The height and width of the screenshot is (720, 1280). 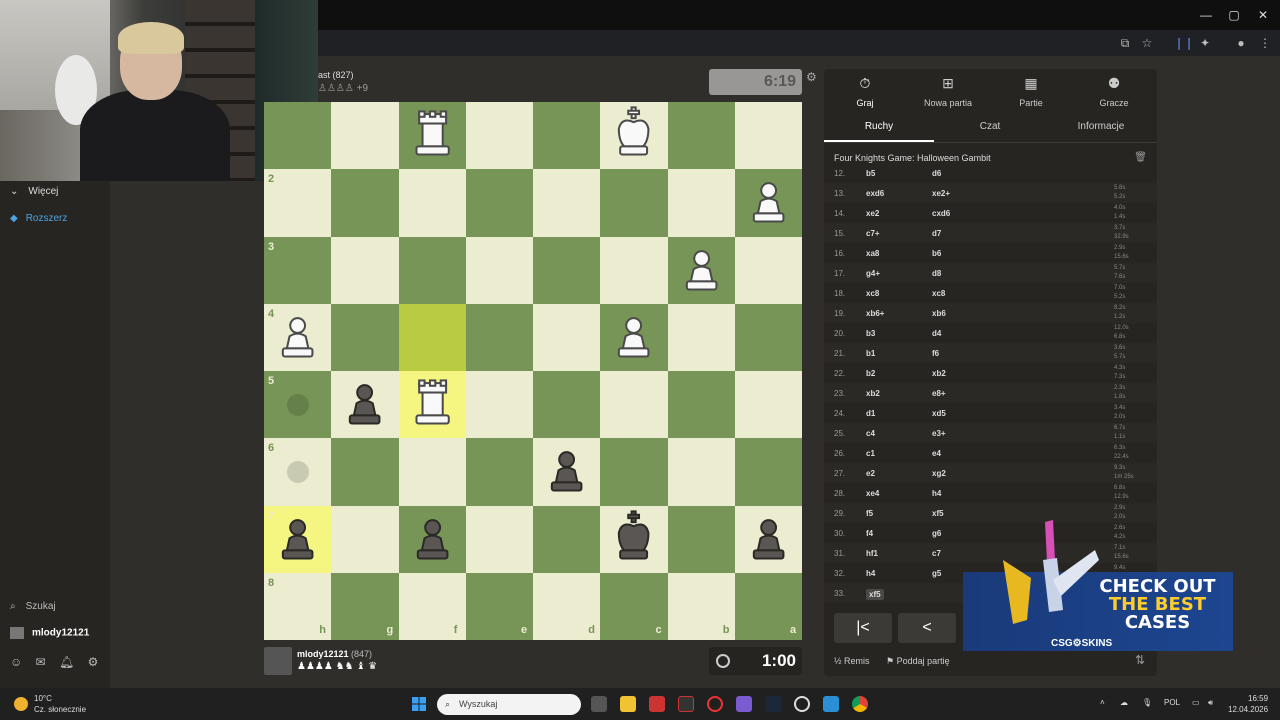 I want to click on shield-app-icon, so click(x=657, y=704).